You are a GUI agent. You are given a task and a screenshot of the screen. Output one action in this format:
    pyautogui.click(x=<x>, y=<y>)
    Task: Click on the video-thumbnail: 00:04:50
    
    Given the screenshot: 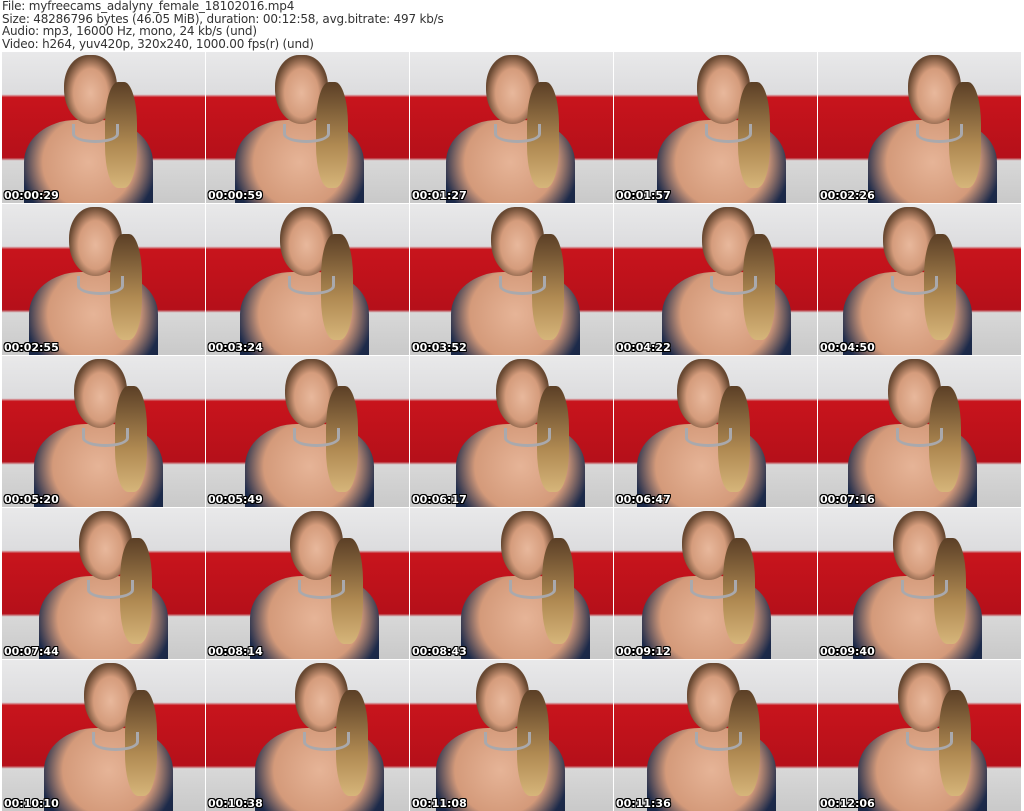 What is the action you would take?
    pyautogui.click(x=919, y=279)
    